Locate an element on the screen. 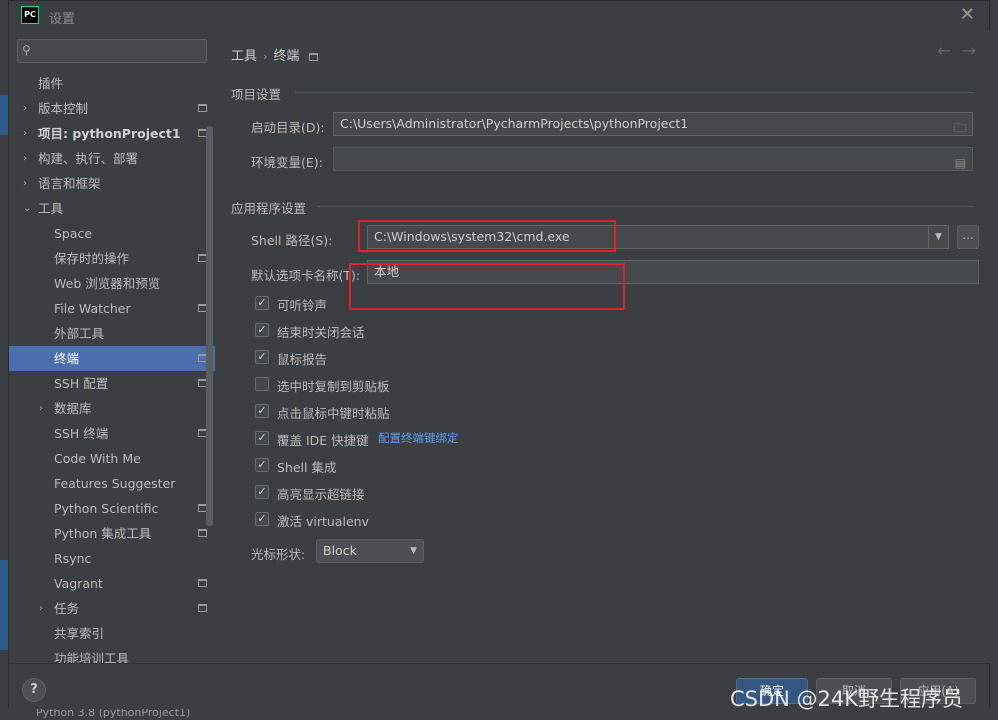  window-title: 设置 is located at coordinates (62, 19).